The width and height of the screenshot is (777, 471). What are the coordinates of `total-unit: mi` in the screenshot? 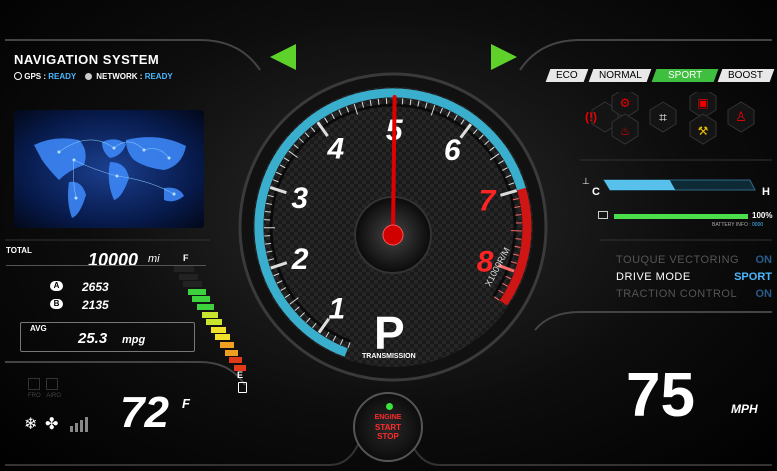 It's located at (154, 259).